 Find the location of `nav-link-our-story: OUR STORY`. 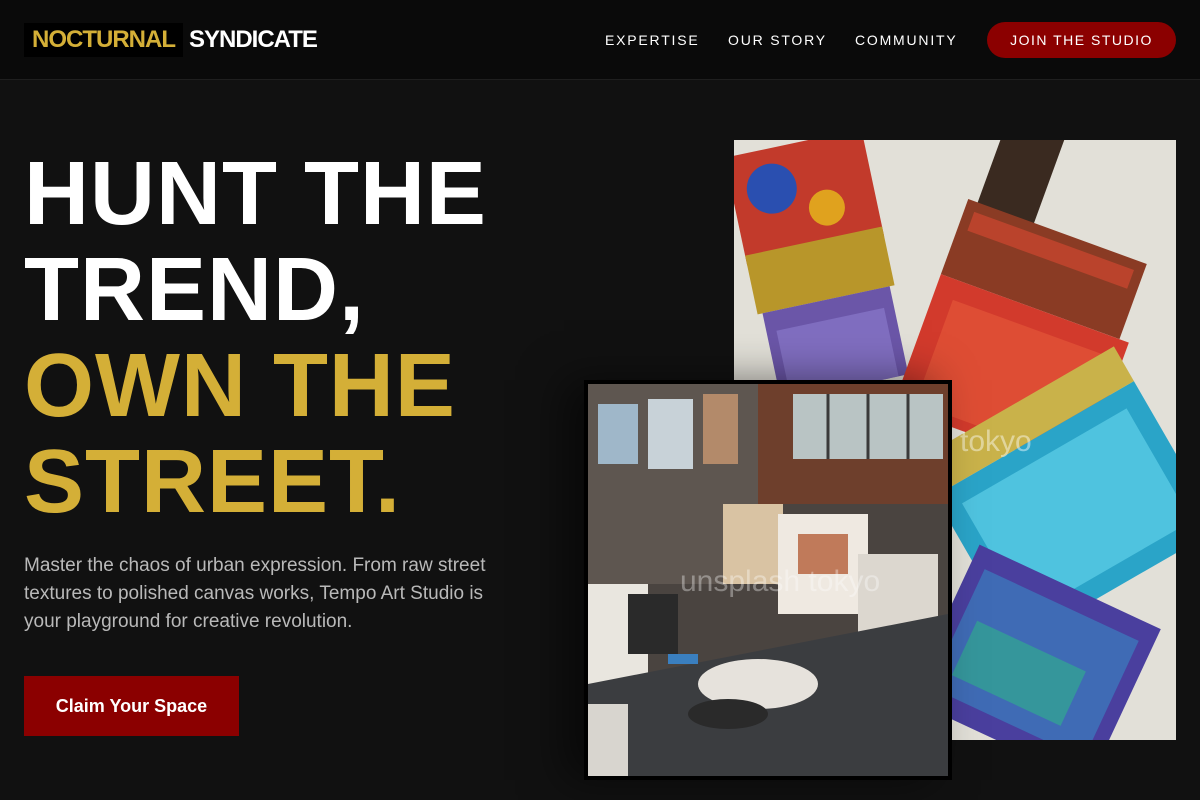

nav-link-our-story: OUR STORY is located at coordinates (777, 40).